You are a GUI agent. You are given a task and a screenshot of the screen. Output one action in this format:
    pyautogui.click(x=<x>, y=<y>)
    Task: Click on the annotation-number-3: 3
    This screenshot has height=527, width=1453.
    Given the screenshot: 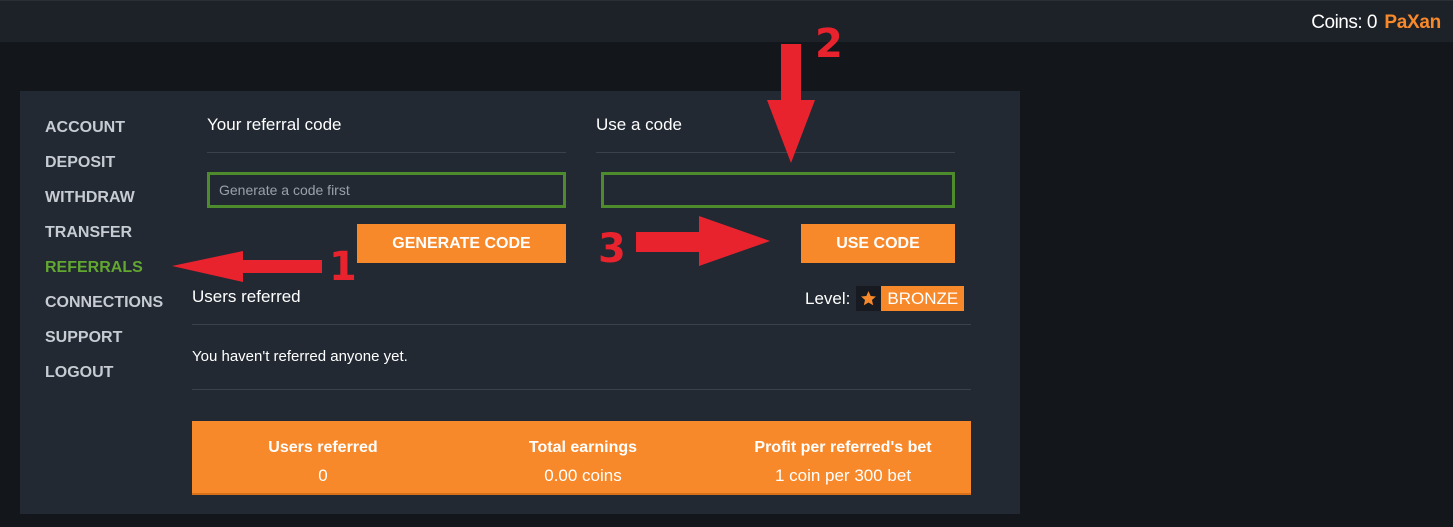 What is the action you would take?
    pyautogui.click(x=612, y=249)
    